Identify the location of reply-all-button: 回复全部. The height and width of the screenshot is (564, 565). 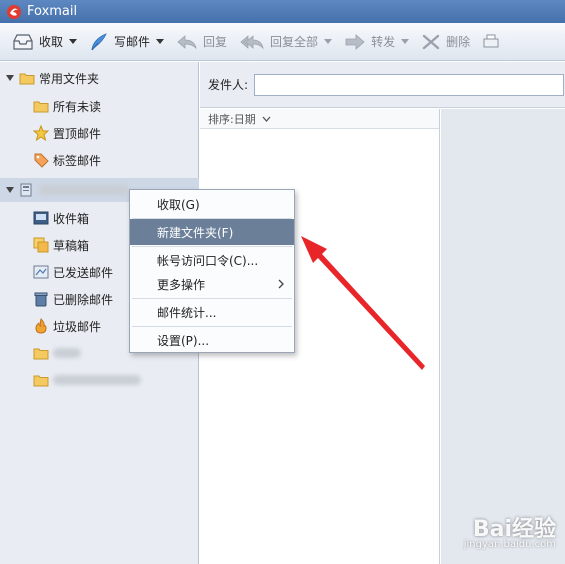
(286, 42).